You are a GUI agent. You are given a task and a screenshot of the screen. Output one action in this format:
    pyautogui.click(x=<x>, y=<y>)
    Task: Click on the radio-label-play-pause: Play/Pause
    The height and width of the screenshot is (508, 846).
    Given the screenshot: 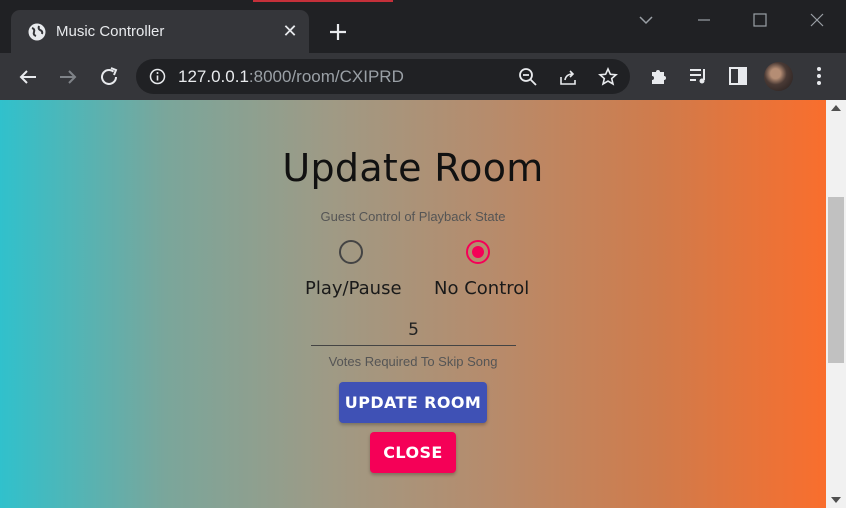 What is the action you would take?
    pyautogui.click(x=353, y=288)
    